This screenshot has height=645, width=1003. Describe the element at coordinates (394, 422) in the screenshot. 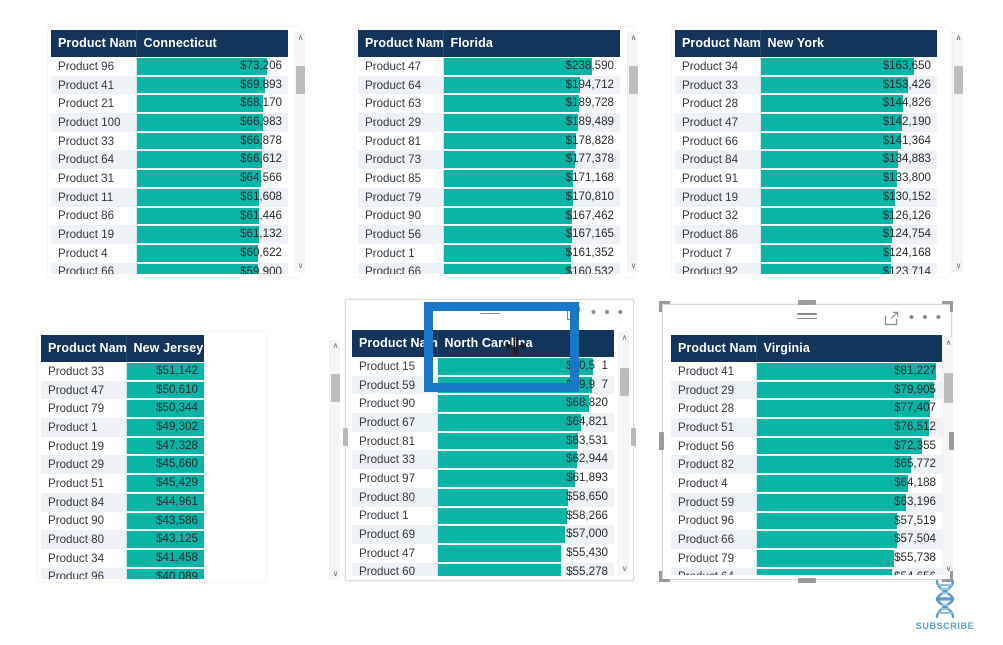

I see `cell-product-name: Product 67` at that location.